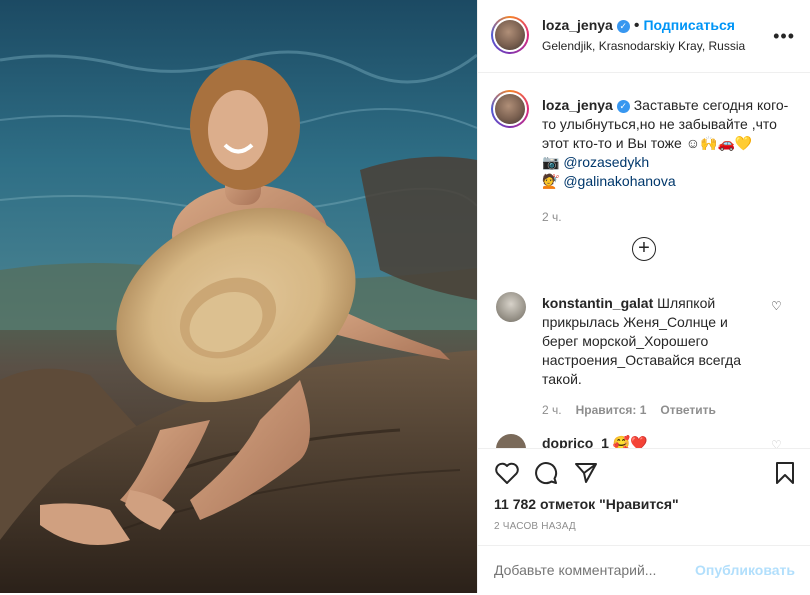 Image resolution: width=810 pixels, height=595 pixels. I want to click on caption-time: 2 ч., so click(552, 217).